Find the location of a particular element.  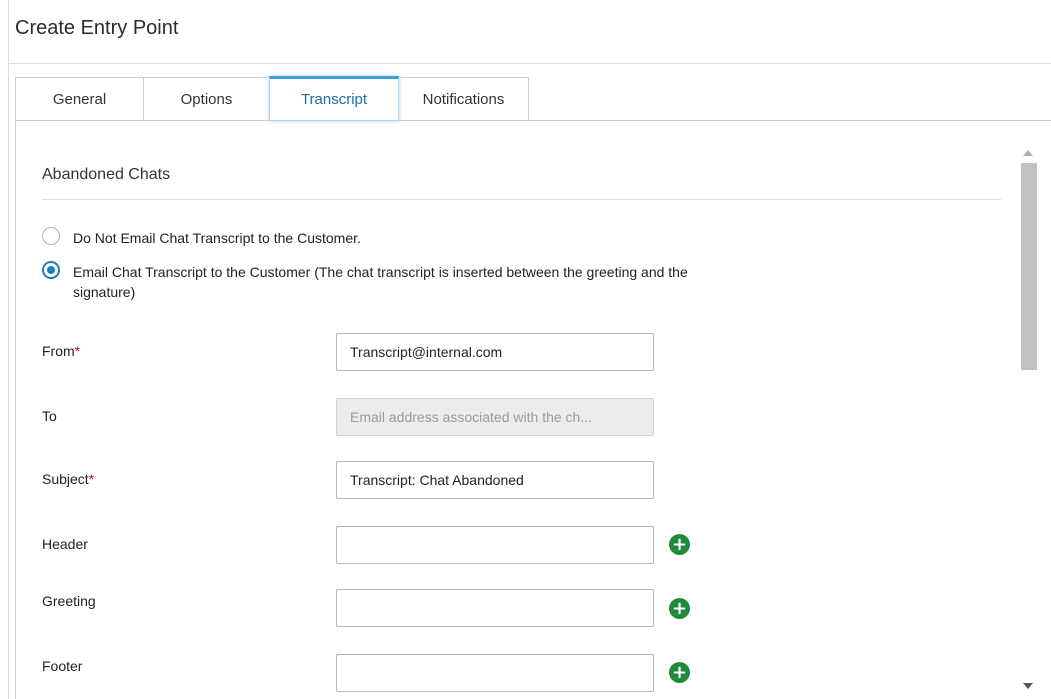

scroll-up-arrow-icon is located at coordinates (1028, 153).